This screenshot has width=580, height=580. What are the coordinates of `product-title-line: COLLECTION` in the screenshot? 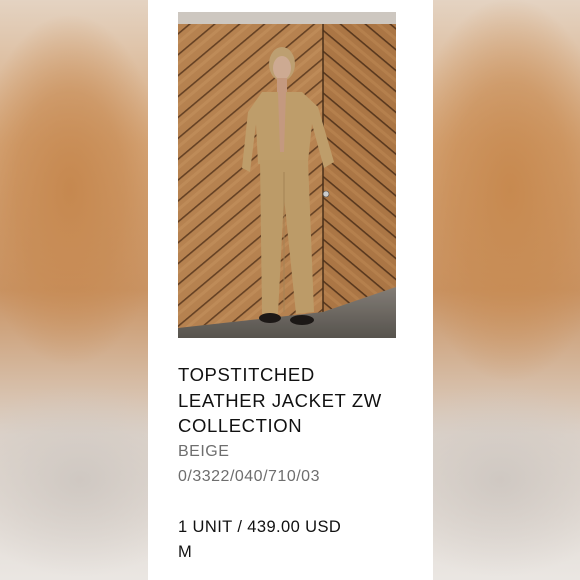 It's located at (240, 425).